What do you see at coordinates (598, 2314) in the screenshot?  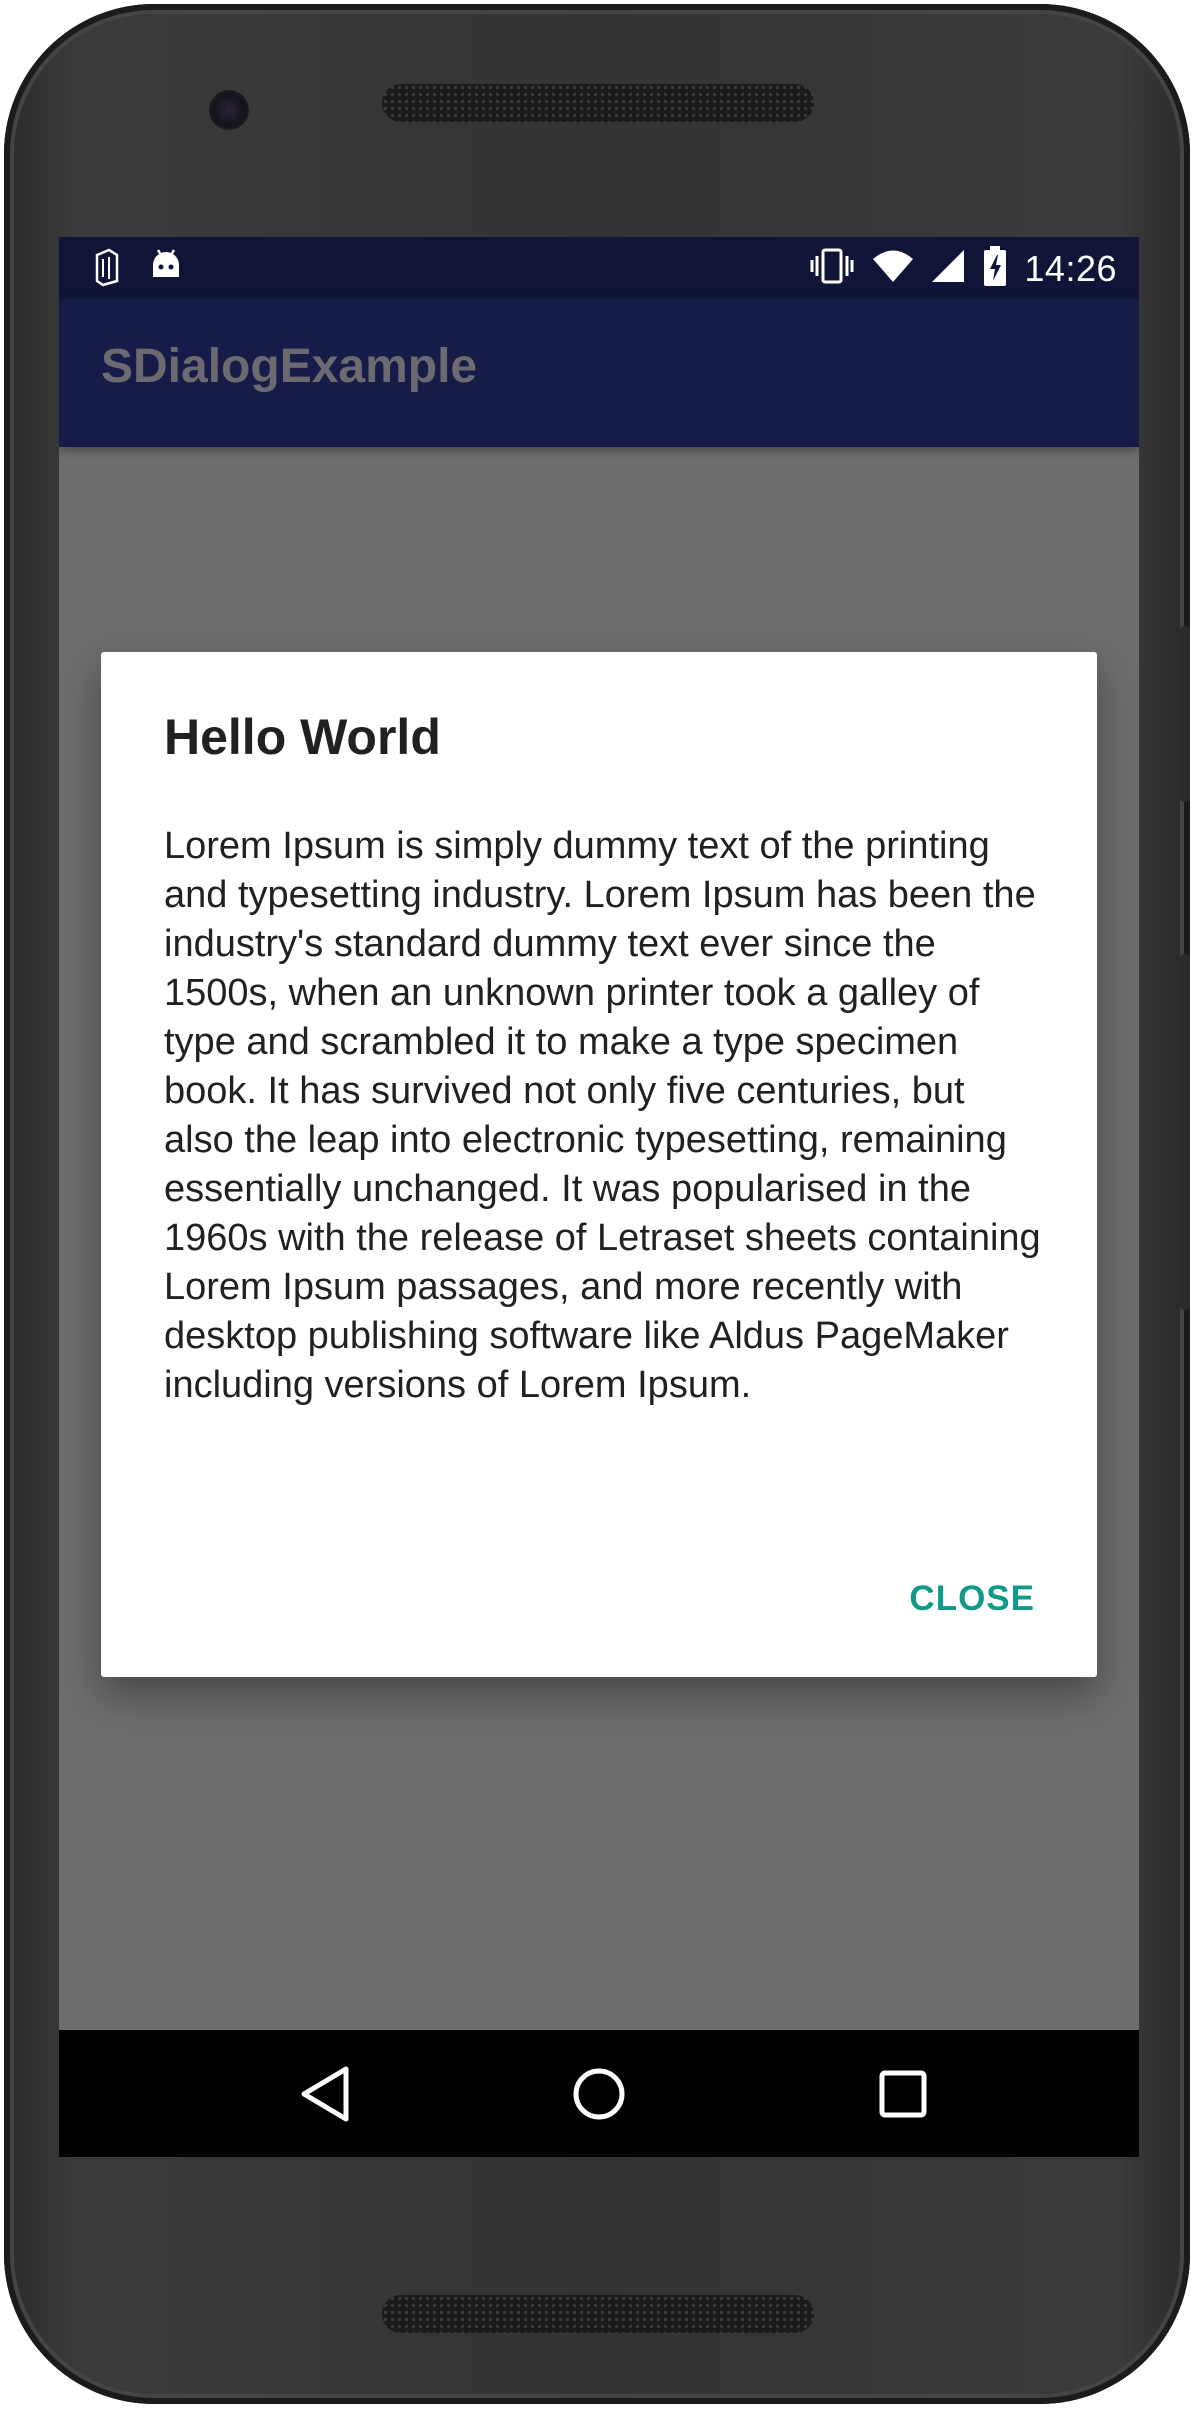 I see `bottom-speaker` at bounding box center [598, 2314].